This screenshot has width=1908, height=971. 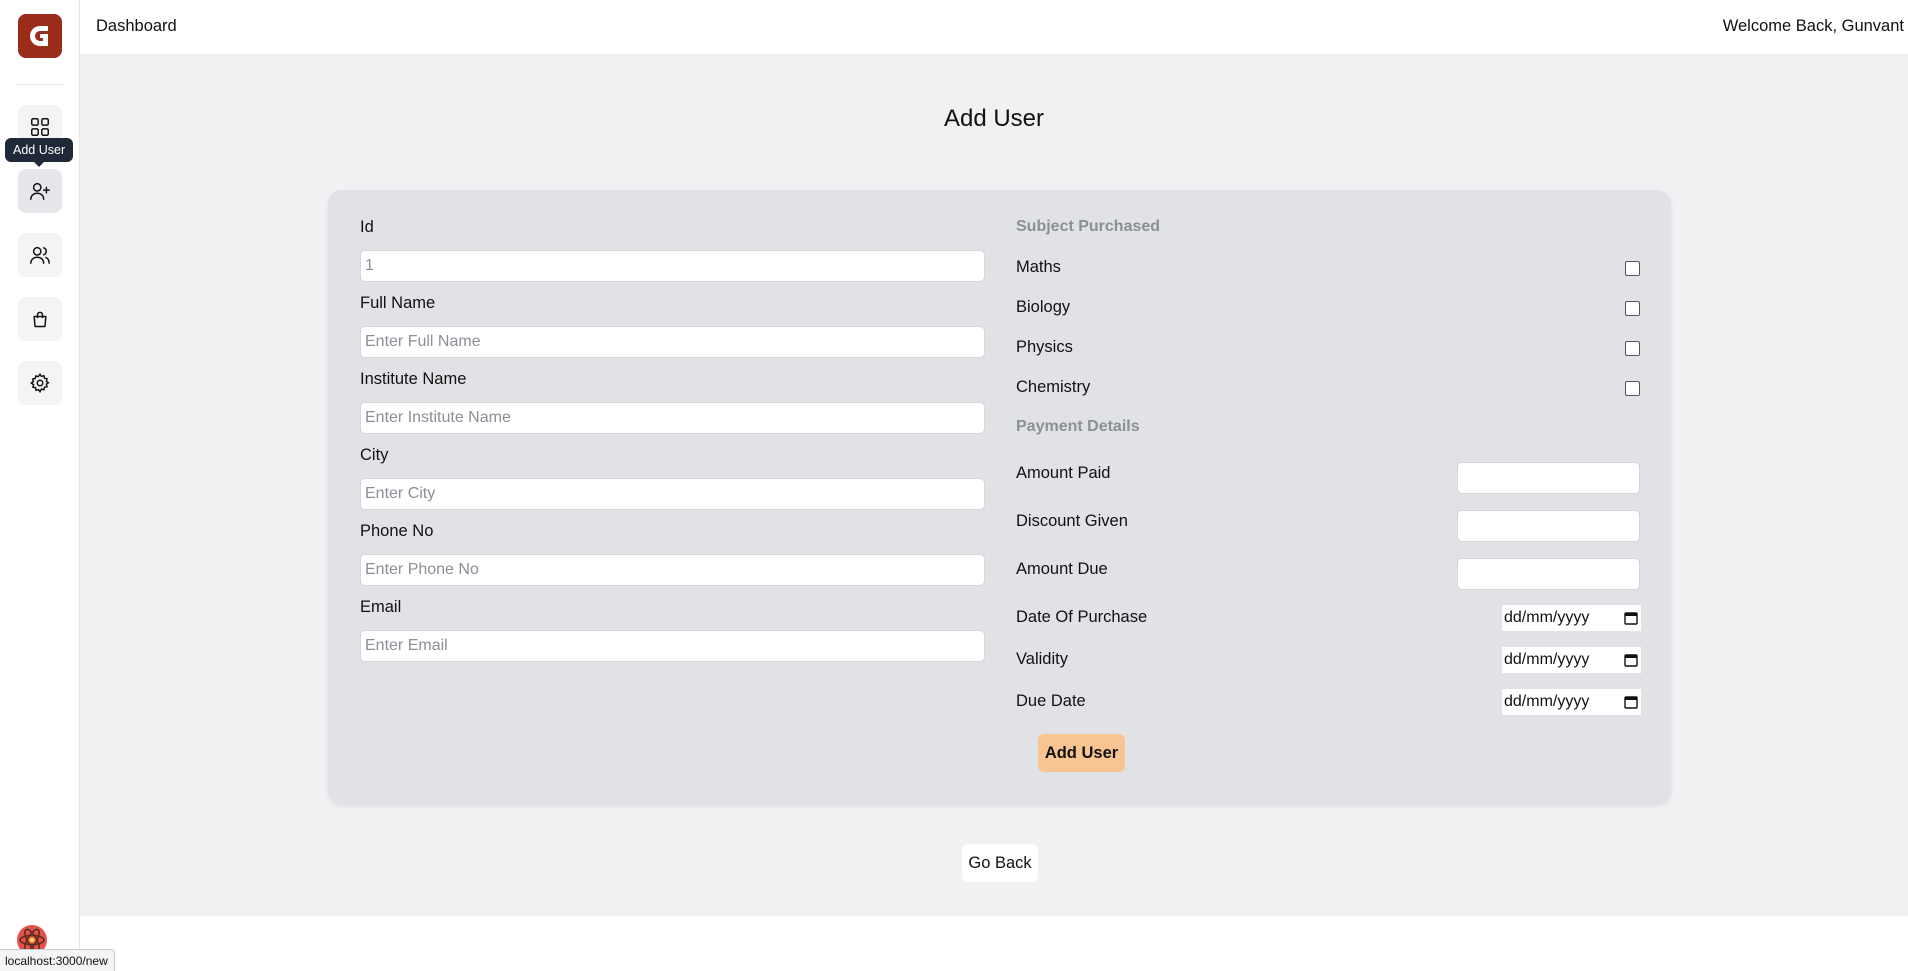 I want to click on shopping-bag-icon, so click(x=40, y=319).